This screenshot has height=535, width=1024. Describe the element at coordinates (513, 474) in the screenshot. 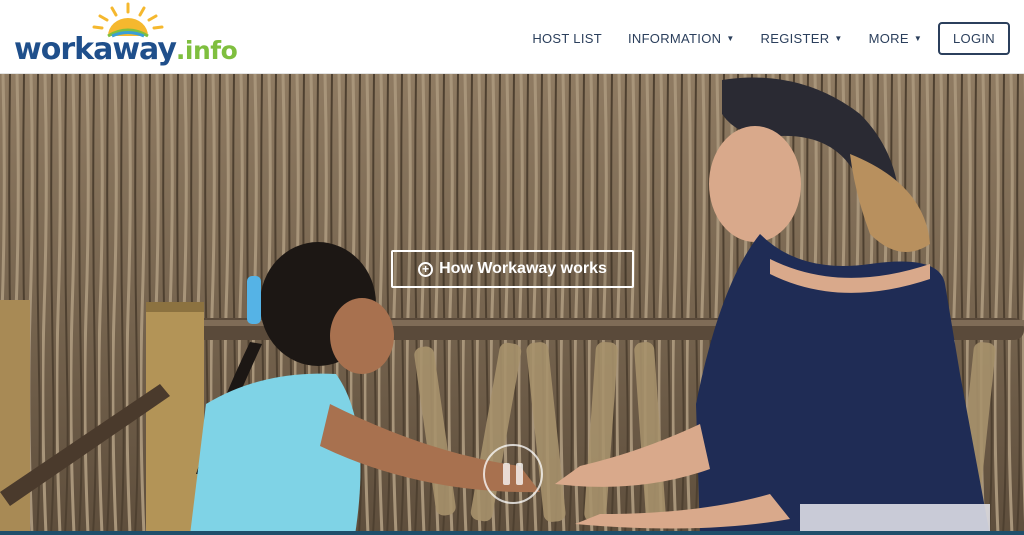

I see `pause-button` at that location.